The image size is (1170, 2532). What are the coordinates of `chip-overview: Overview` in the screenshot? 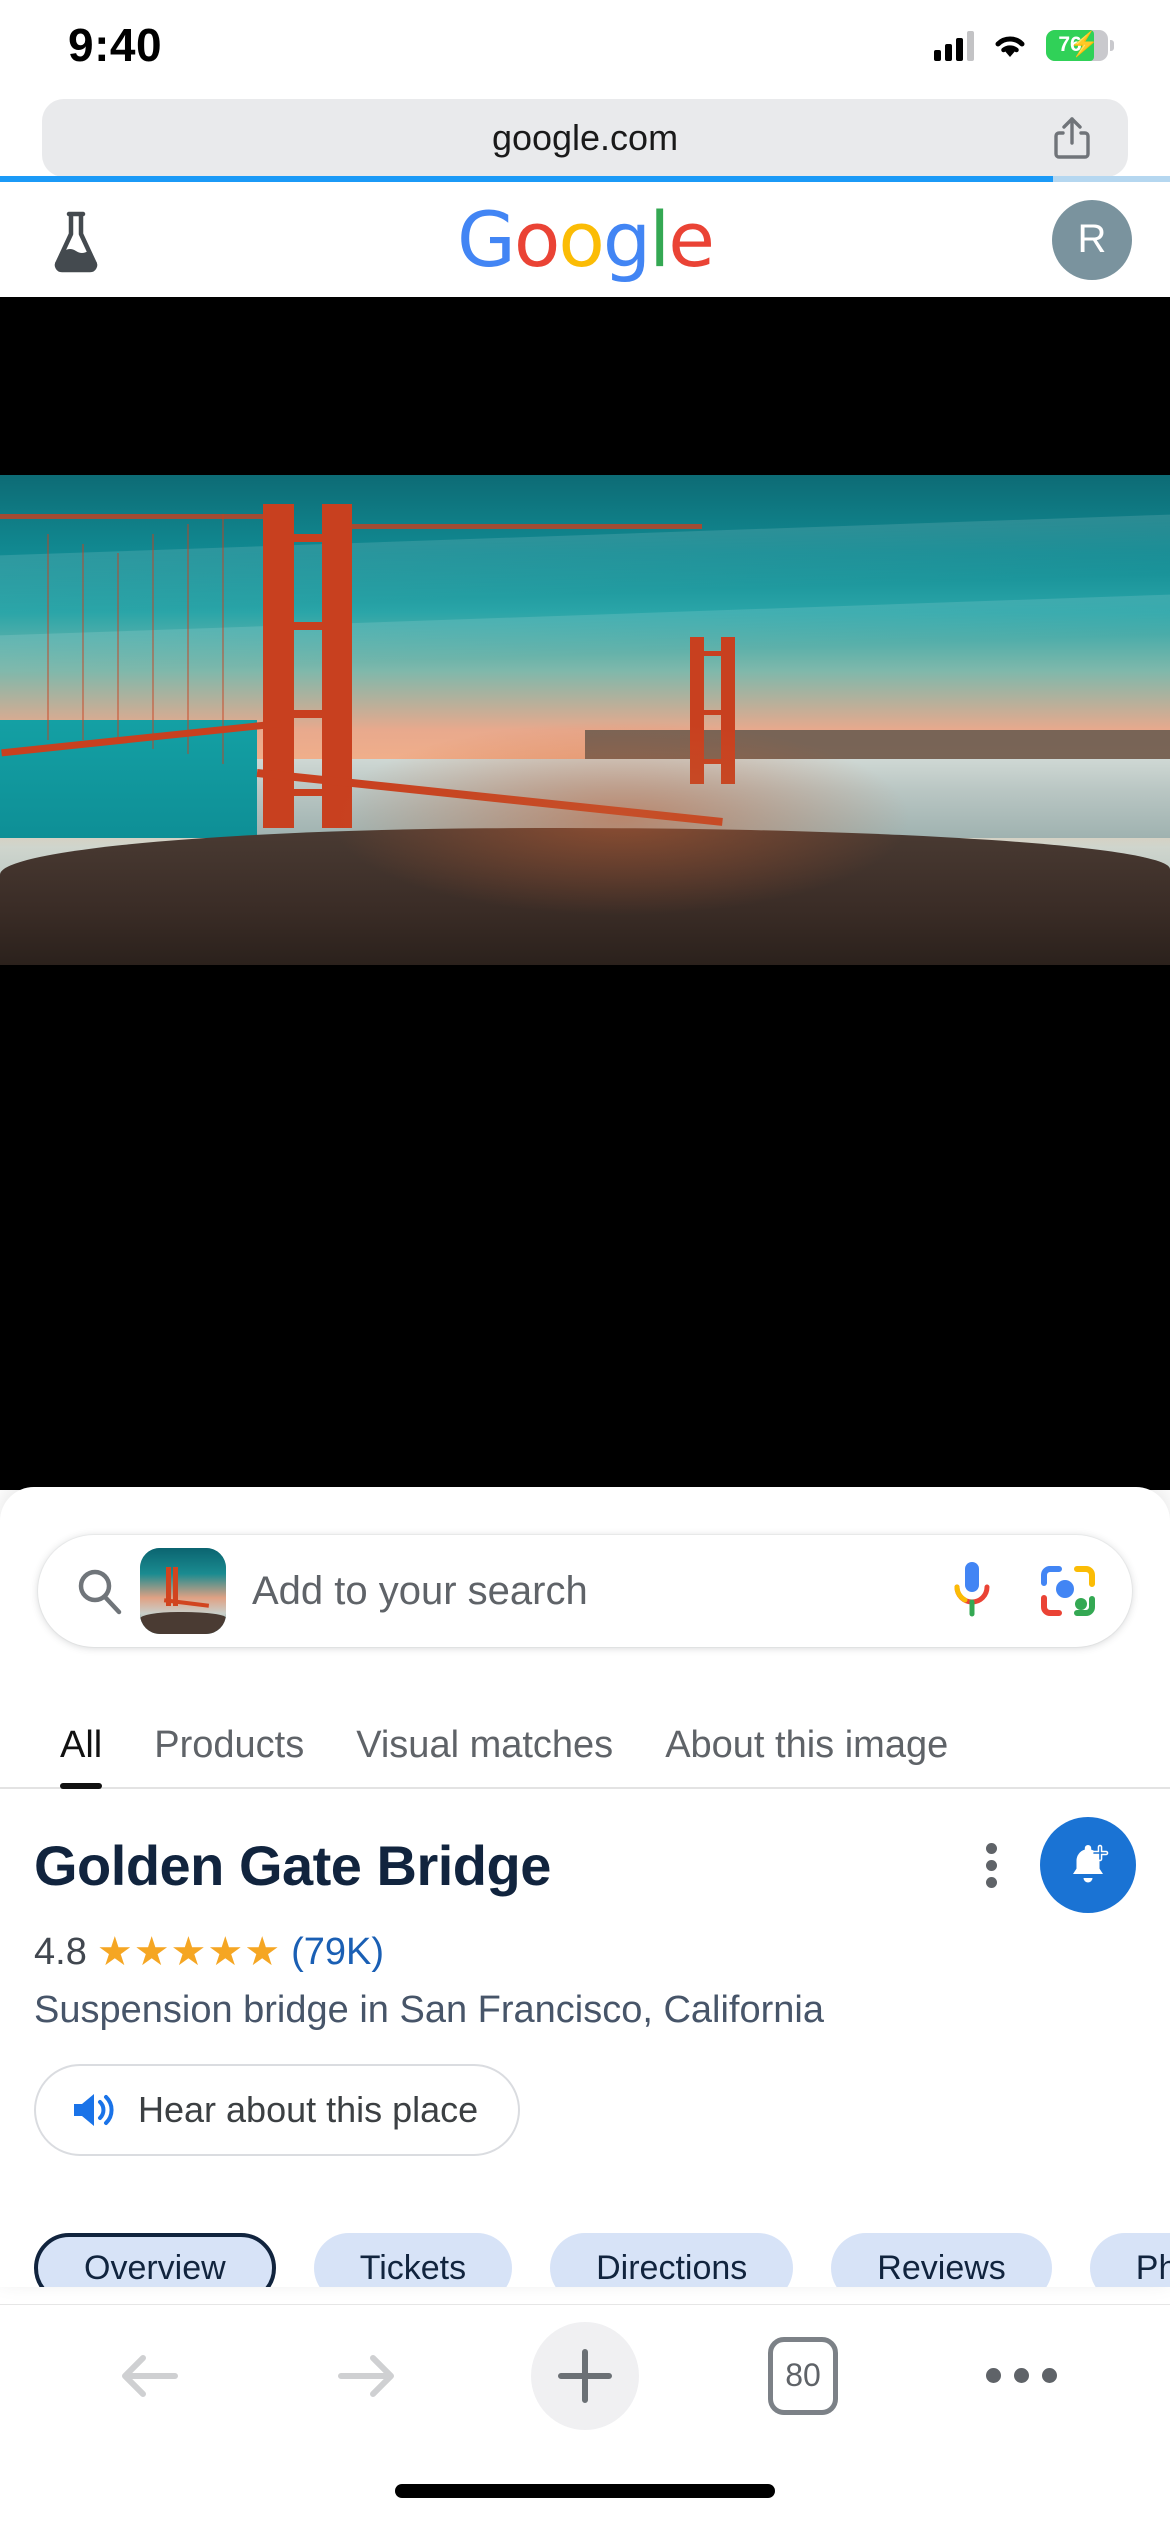 It's located at (155, 2260).